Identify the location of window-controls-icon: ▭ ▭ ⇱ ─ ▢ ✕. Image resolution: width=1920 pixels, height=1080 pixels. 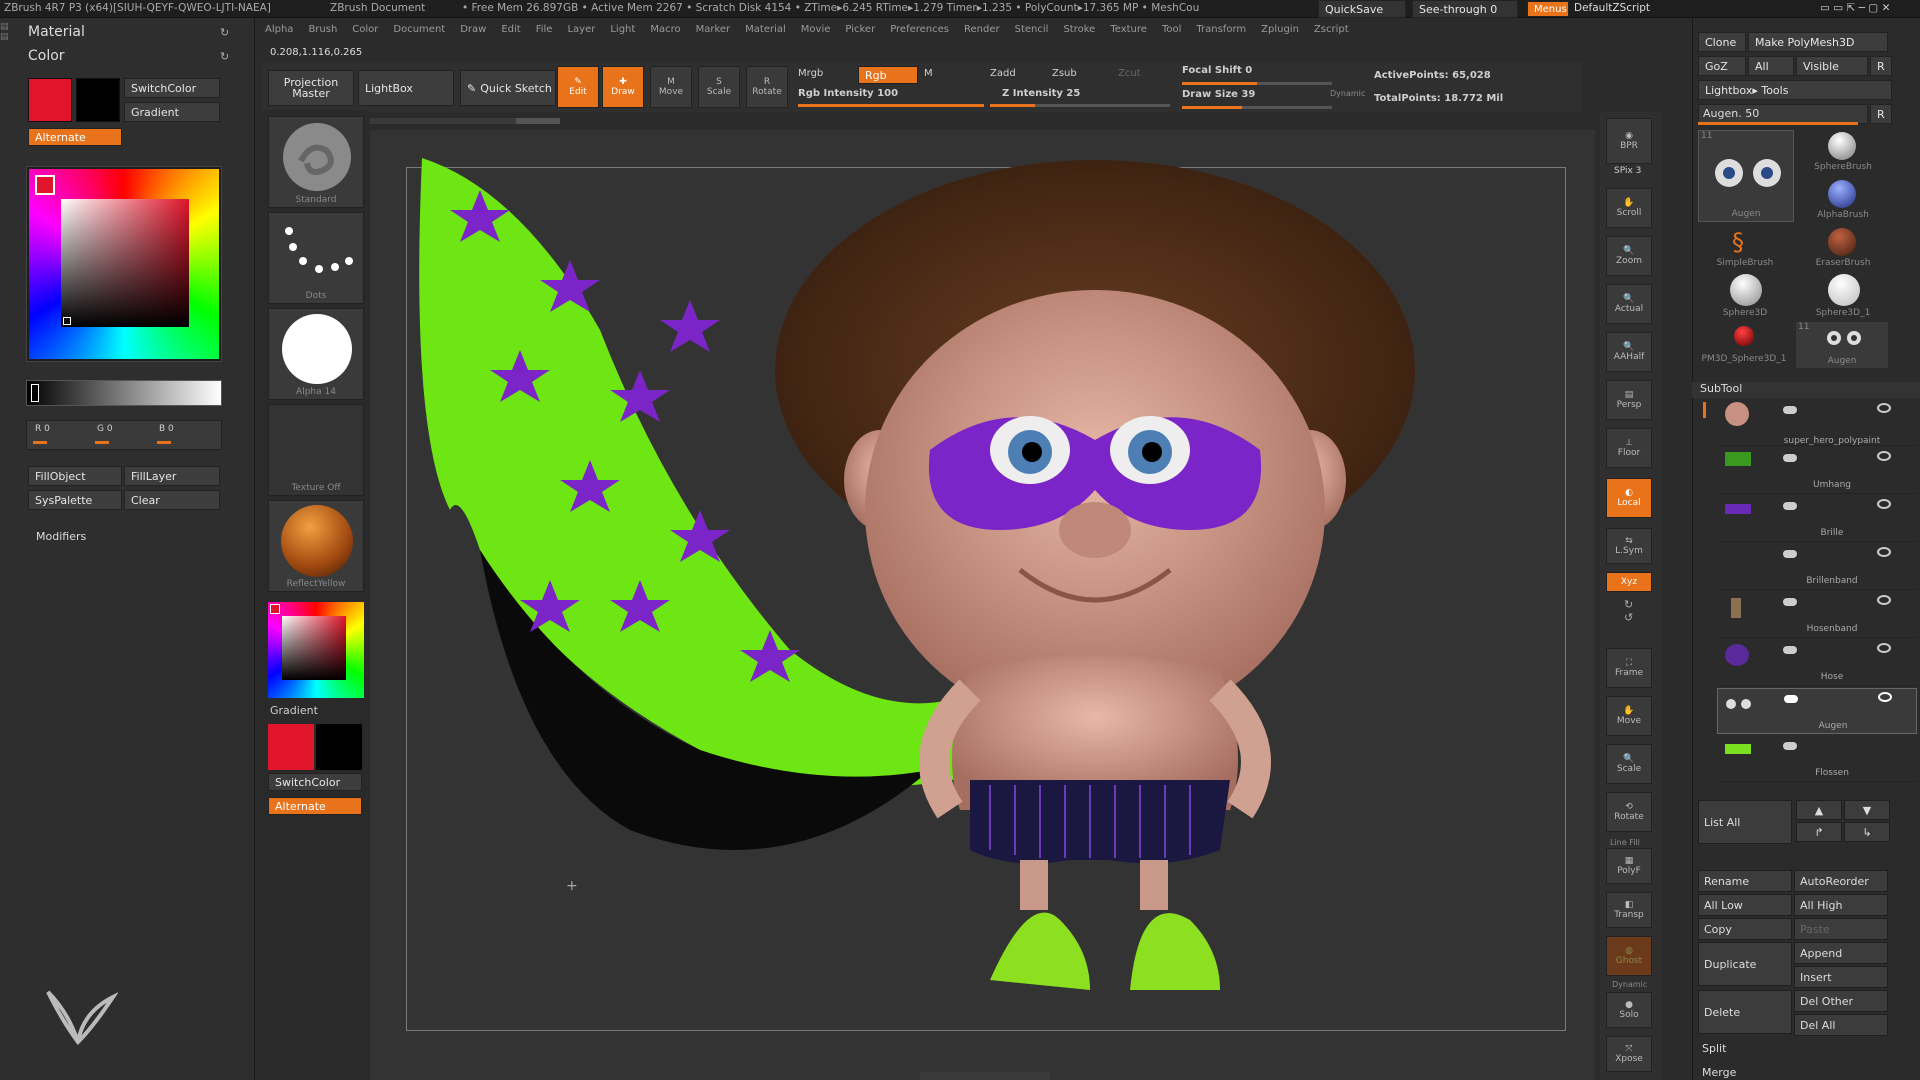
(1855, 8).